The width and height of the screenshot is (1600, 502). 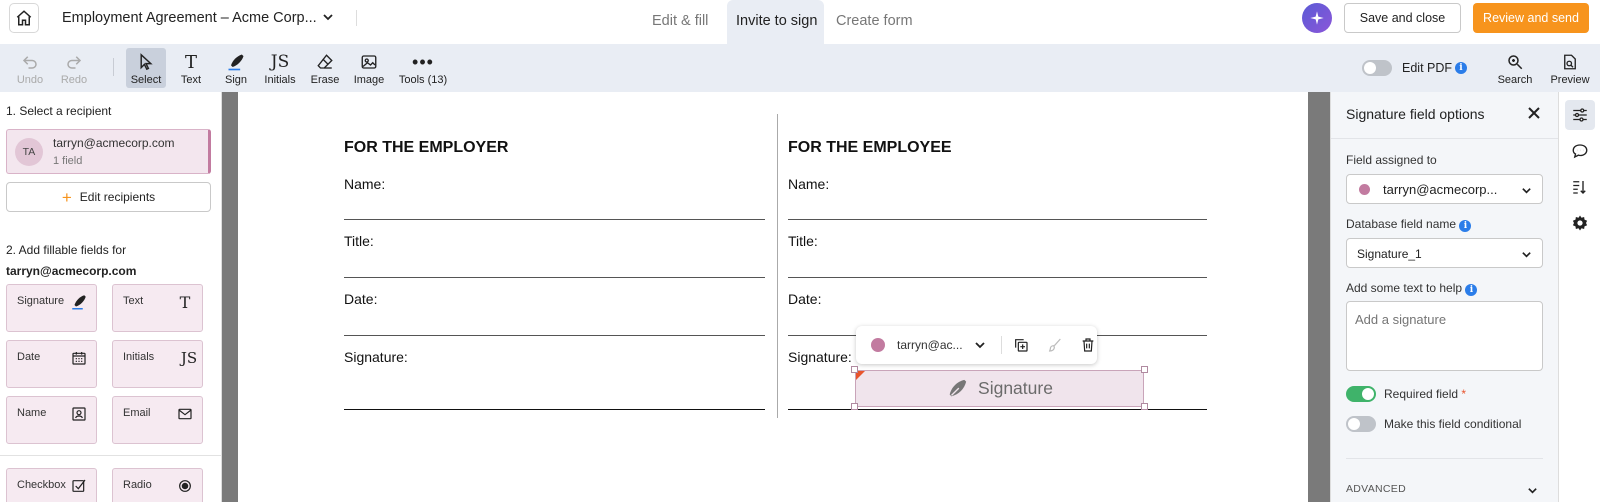 What do you see at coordinates (1402, 18) in the screenshot?
I see `save-and-close-button: Save and close` at bounding box center [1402, 18].